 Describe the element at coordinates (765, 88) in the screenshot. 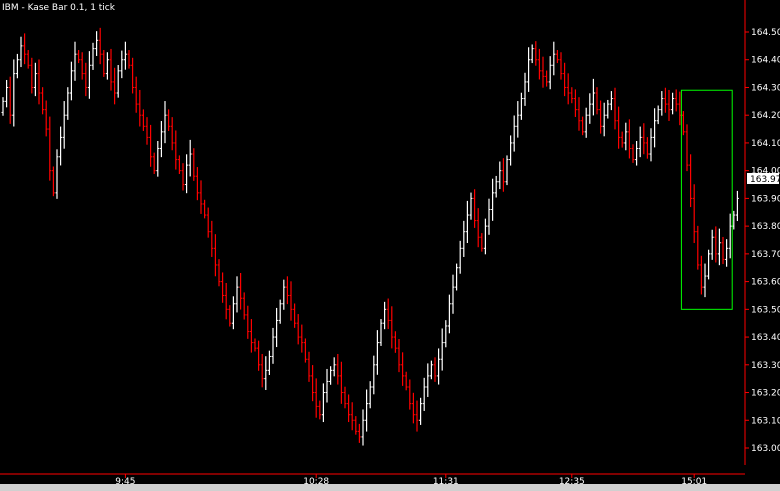

I see `y-tick-label: 164.30` at that location.